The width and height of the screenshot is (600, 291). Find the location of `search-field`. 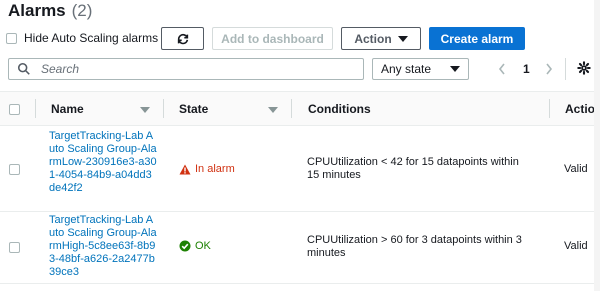

search-field is located at coordinates (186, 69).